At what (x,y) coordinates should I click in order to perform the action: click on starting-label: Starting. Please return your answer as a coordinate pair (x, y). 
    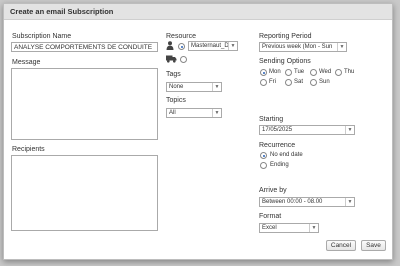
    Looking at the image, I should click on (271, 119).